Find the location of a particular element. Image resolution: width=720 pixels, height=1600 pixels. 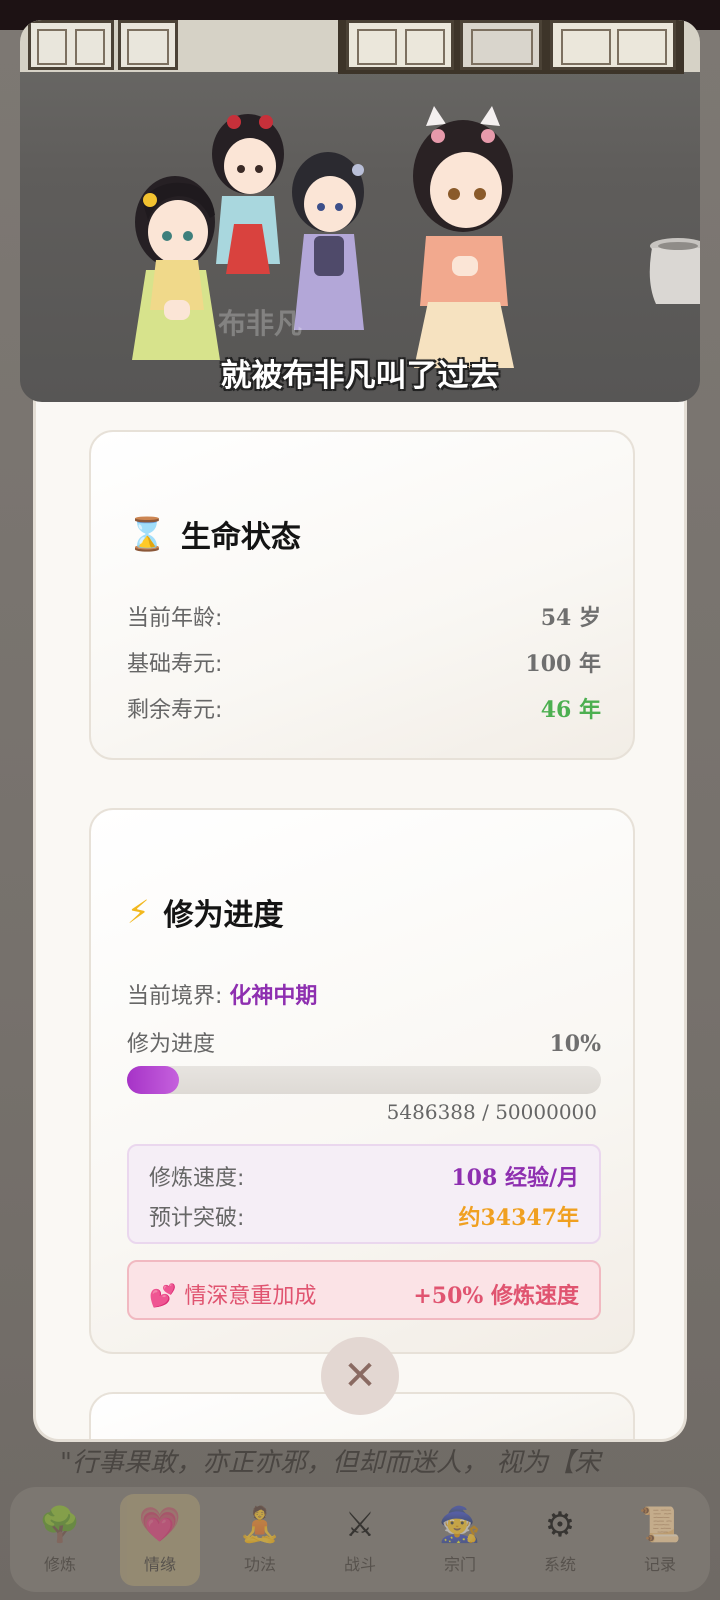

stone-pot is located at coordinates (672, 274).